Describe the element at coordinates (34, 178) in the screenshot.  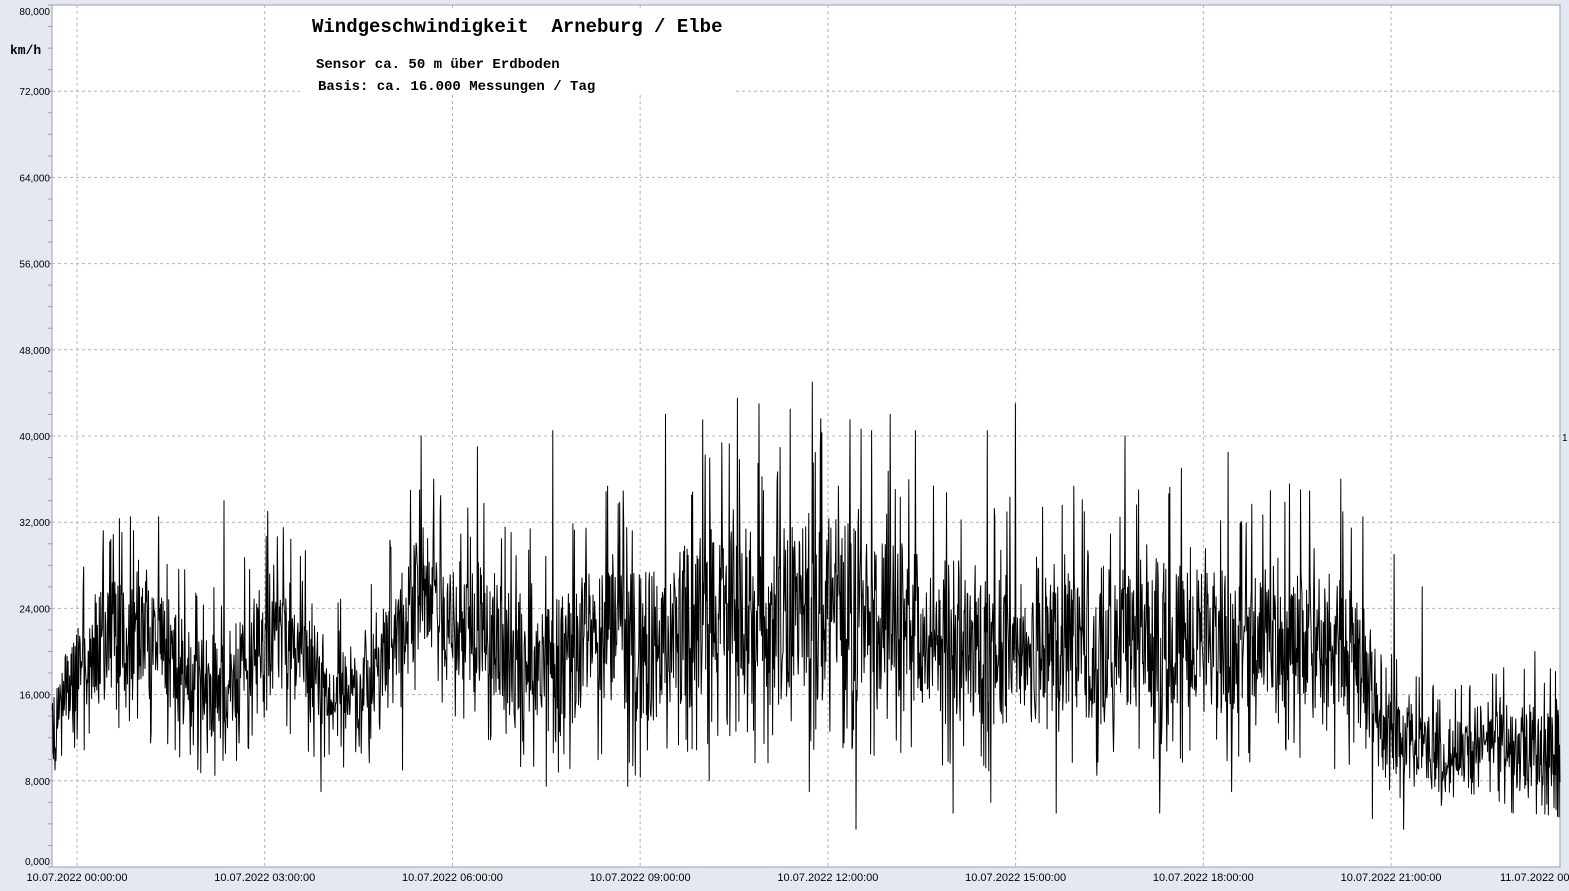
I see `y-tick-label: 64,000` at that location.